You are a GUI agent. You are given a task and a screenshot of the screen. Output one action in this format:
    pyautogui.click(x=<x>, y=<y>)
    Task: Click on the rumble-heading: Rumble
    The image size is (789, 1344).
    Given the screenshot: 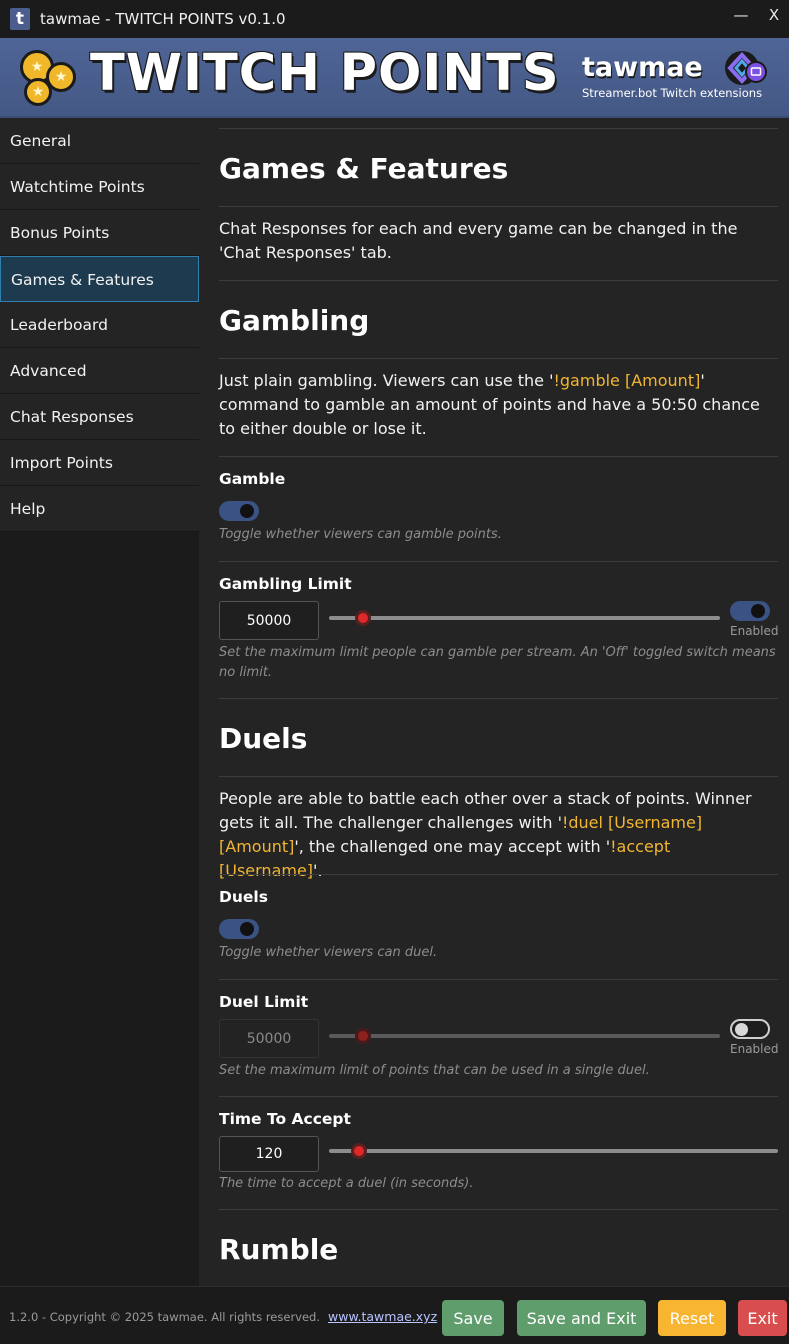 What is the action you would take?
    pyautogui.click(x=279, y=1249)
    